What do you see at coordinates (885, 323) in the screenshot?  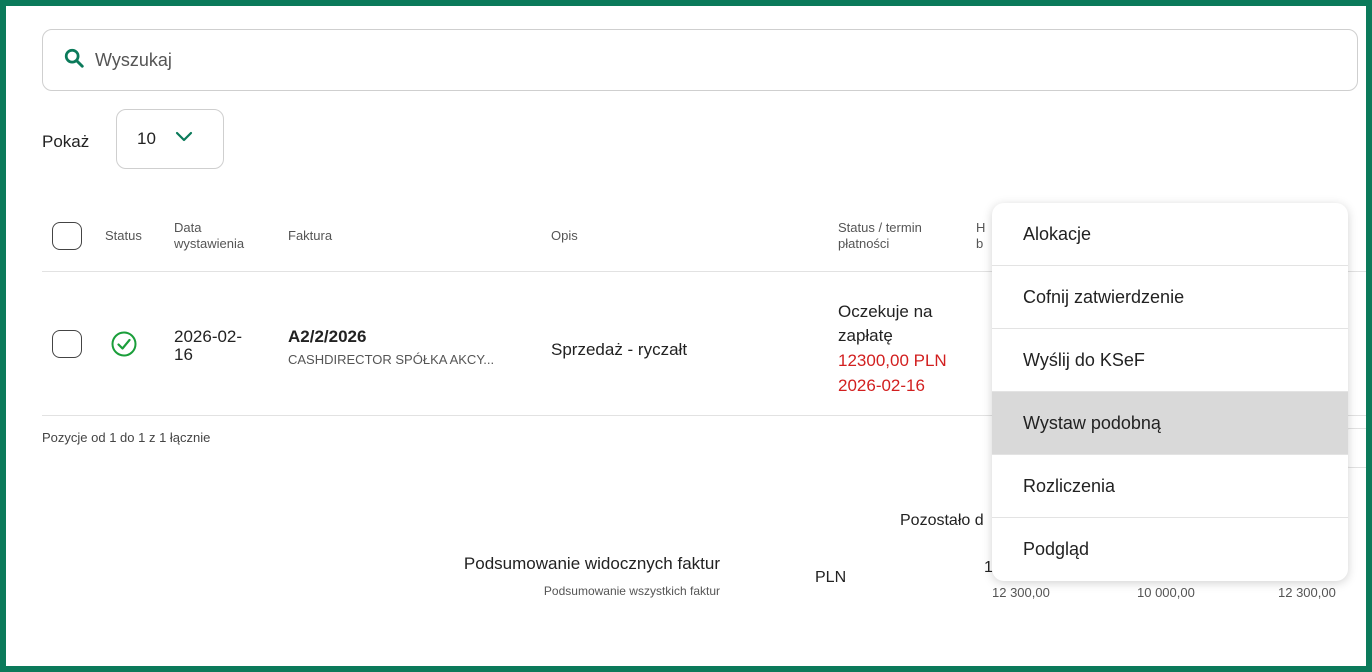 I see `row-payment-state: Oczekuje na zapłatę` at bounding box center [885, 323].